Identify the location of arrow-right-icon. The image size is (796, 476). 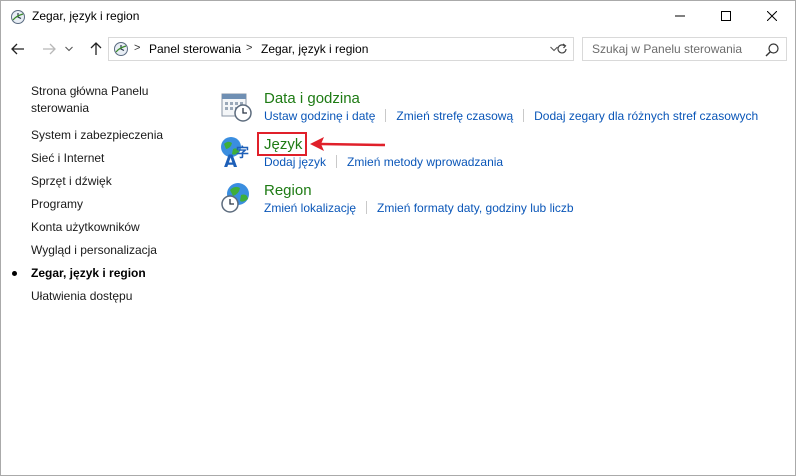
(49, 49).